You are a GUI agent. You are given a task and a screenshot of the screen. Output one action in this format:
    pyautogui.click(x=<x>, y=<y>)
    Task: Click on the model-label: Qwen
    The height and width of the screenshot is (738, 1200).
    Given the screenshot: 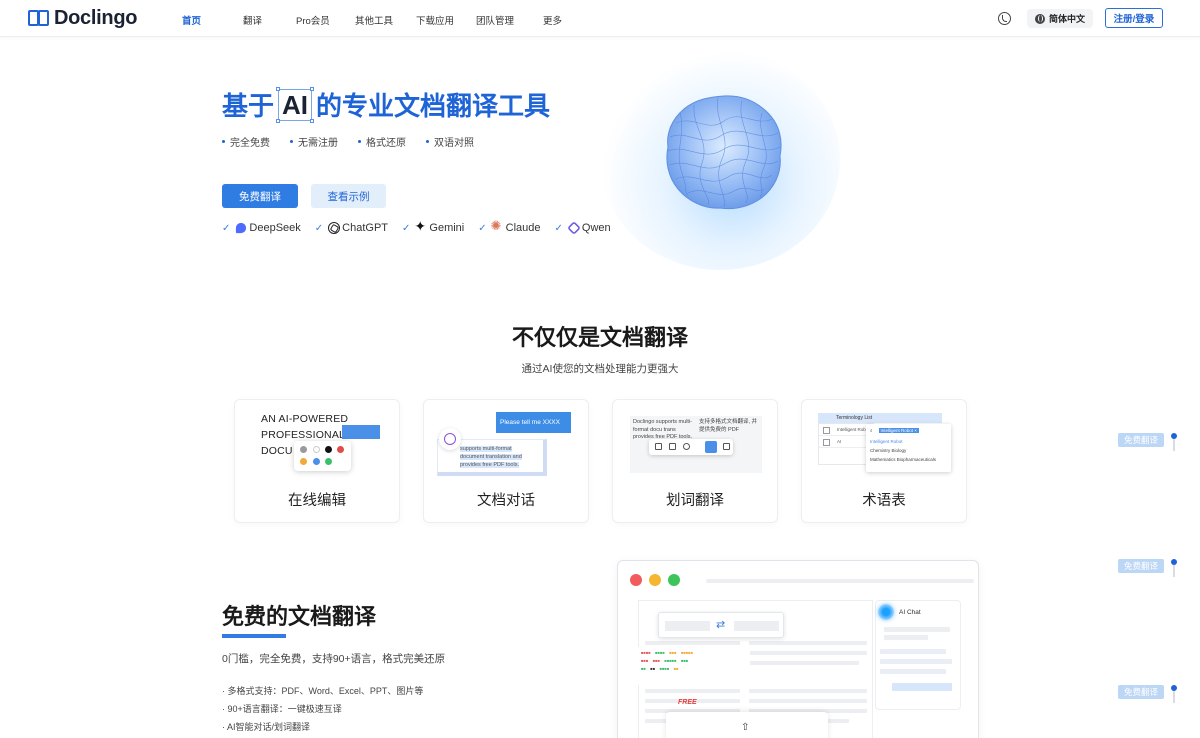 What is the action you would take?
    pyautogui.click(x=596, y=228)
    